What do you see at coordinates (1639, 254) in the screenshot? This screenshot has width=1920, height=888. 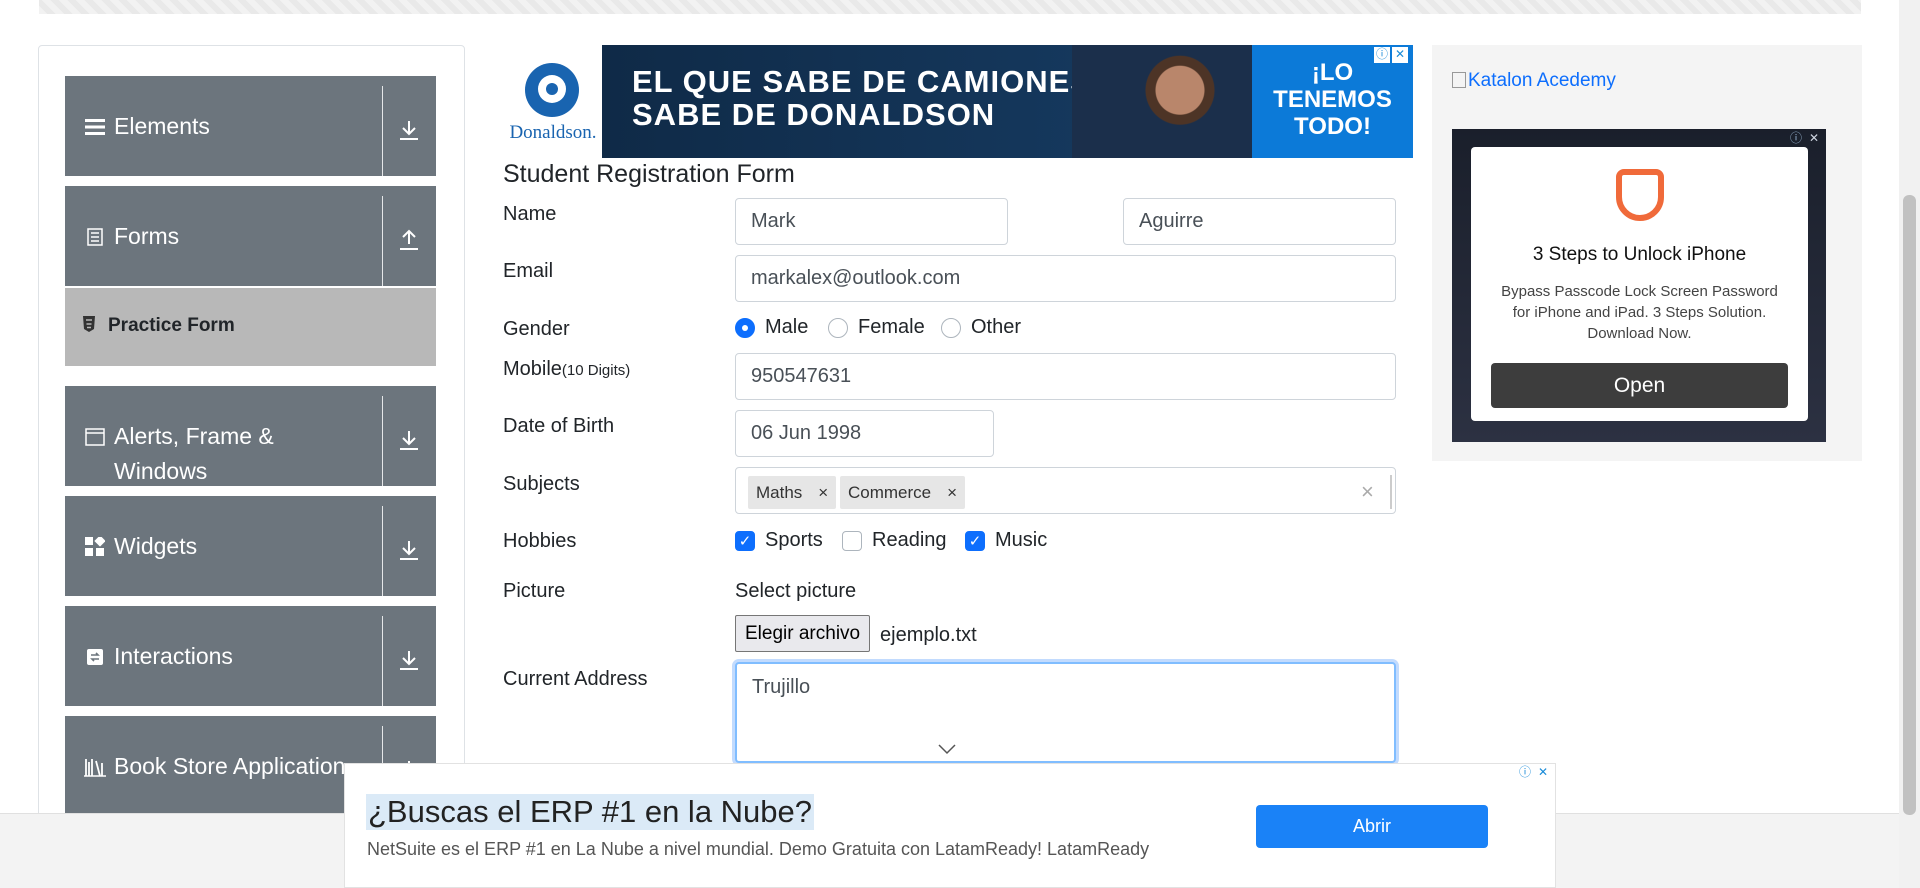 I see `ad-heading: 3 Steps to Unlock iPhone` at bounding box center [1639, 254].